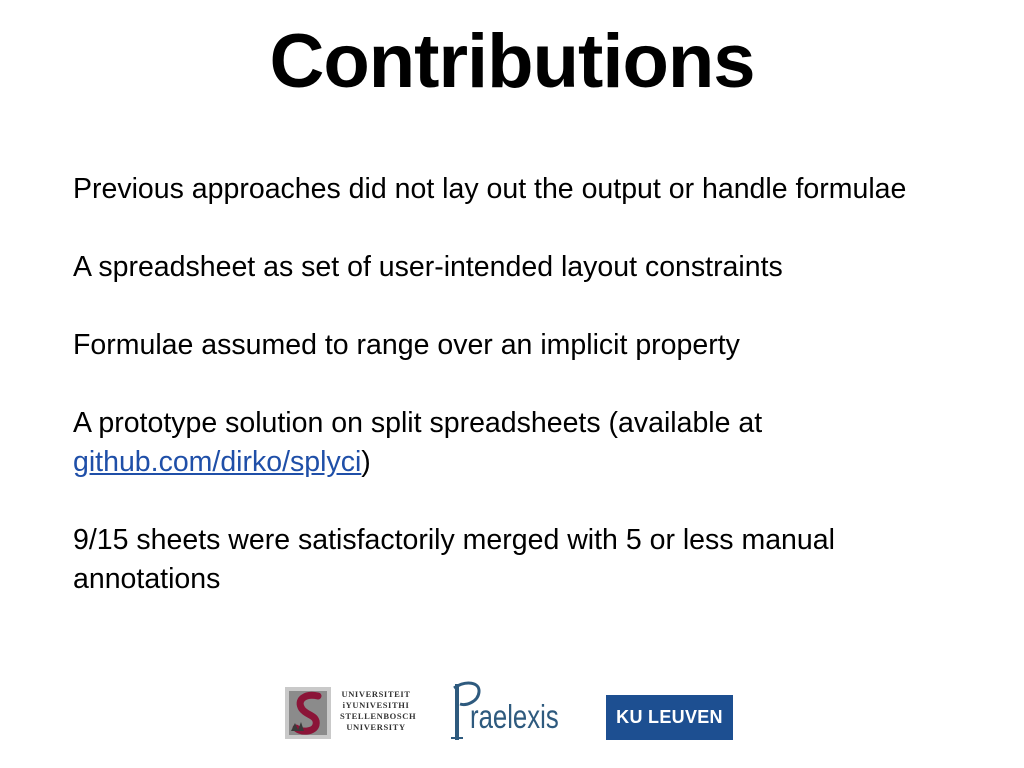 This screenshot has height=768, width=1024. What do you see at coordinates (514, 716) in the screenshot?
I see `praelexis-wordmark: raelexis` at bounding box center [514, 716].